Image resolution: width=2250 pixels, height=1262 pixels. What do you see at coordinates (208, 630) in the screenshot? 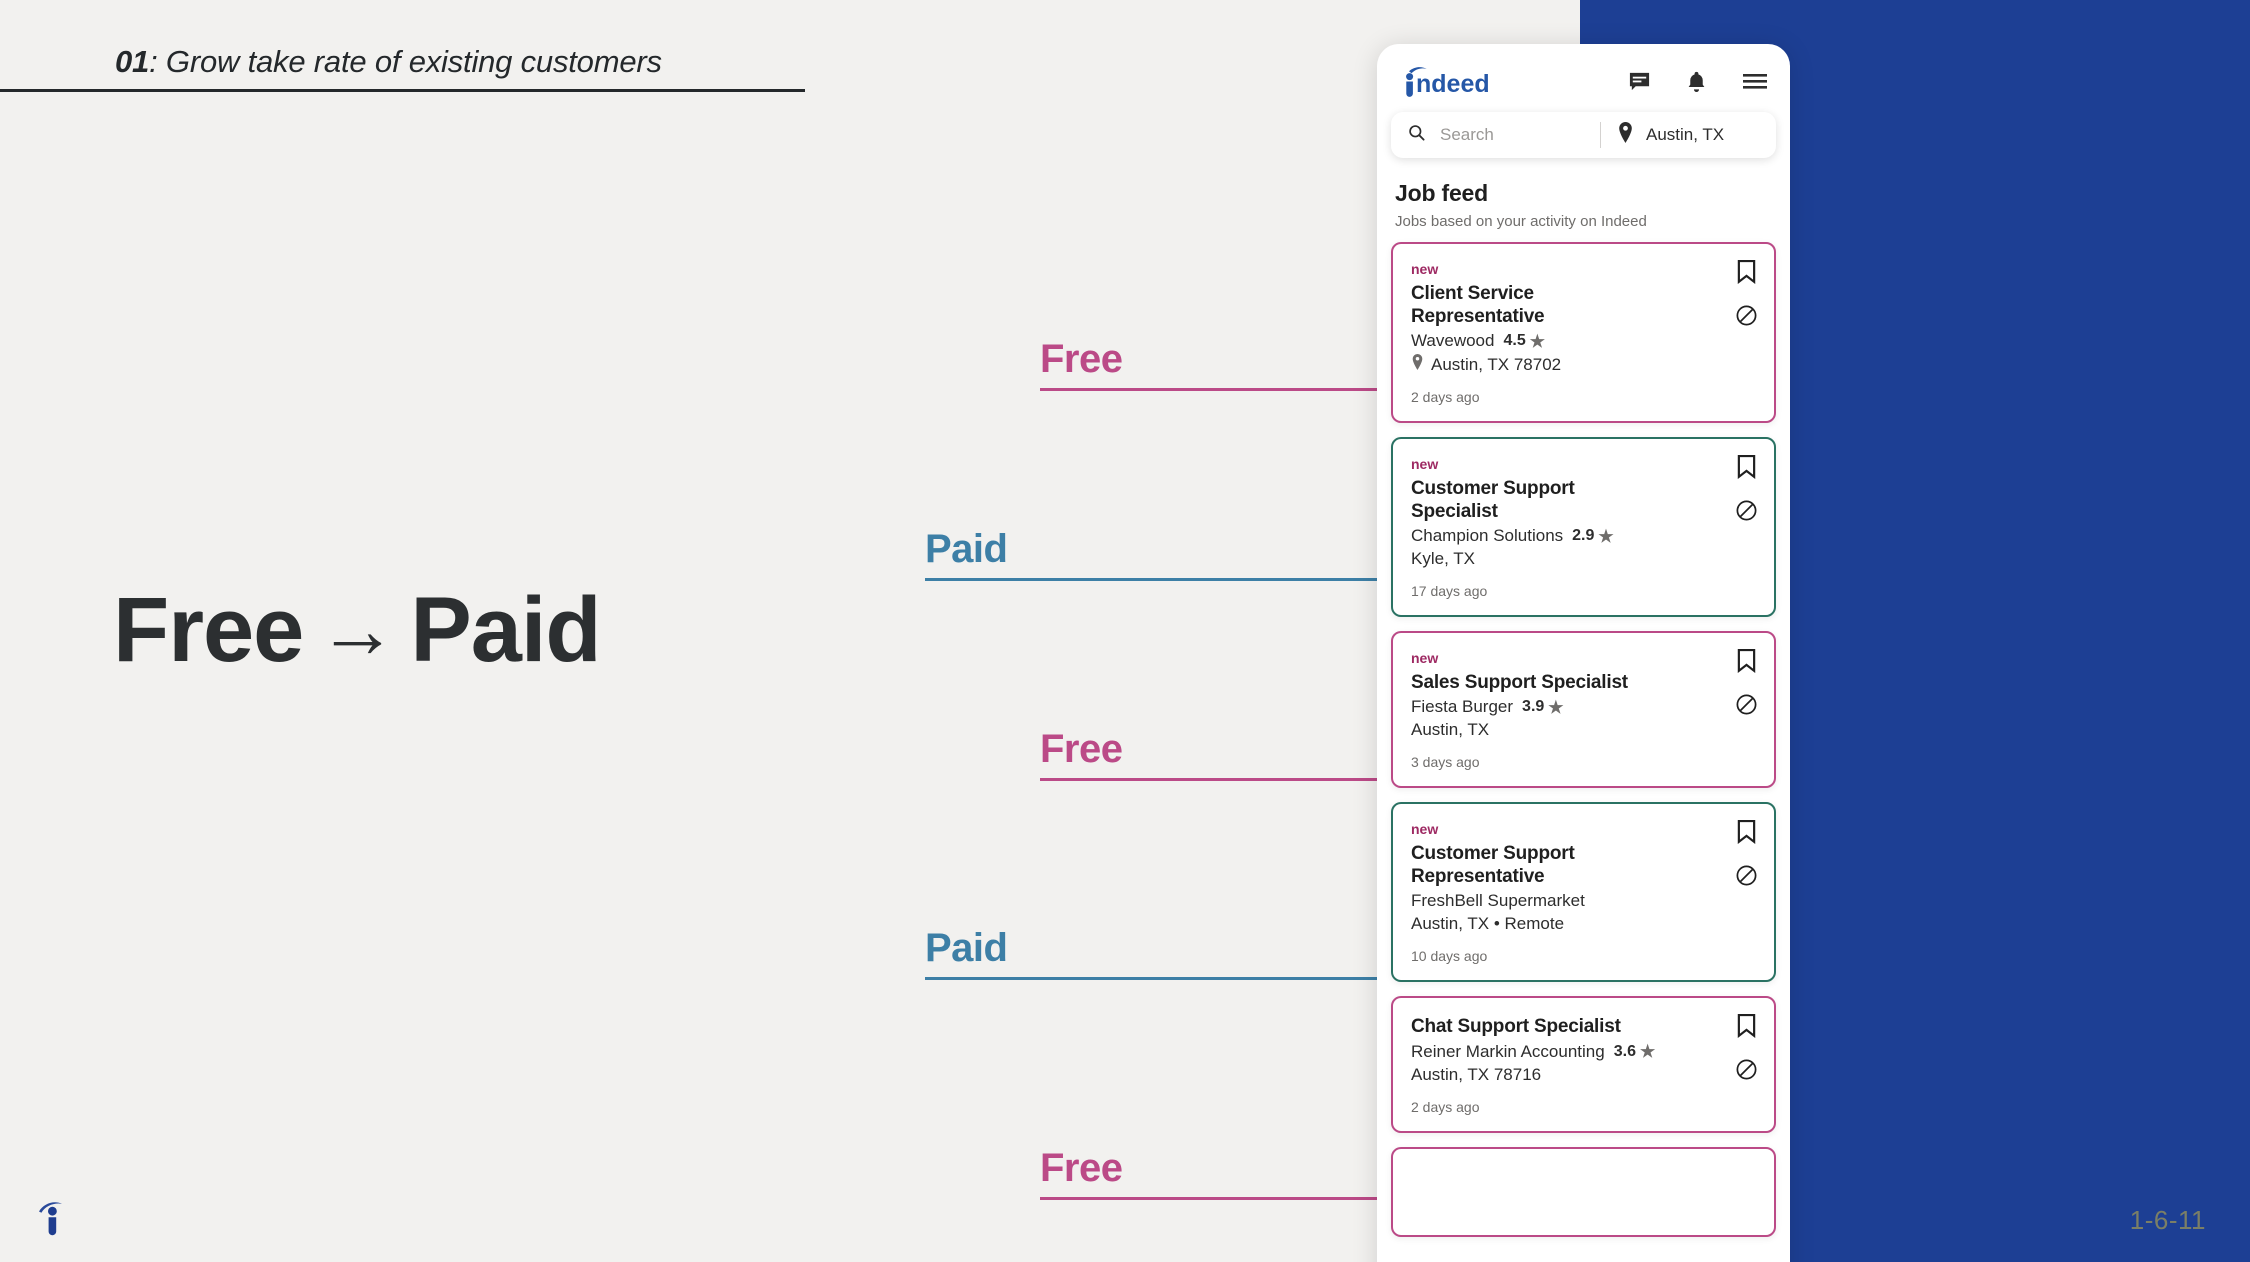
I see `headline-free: Free` at bounding box center [208, 630].